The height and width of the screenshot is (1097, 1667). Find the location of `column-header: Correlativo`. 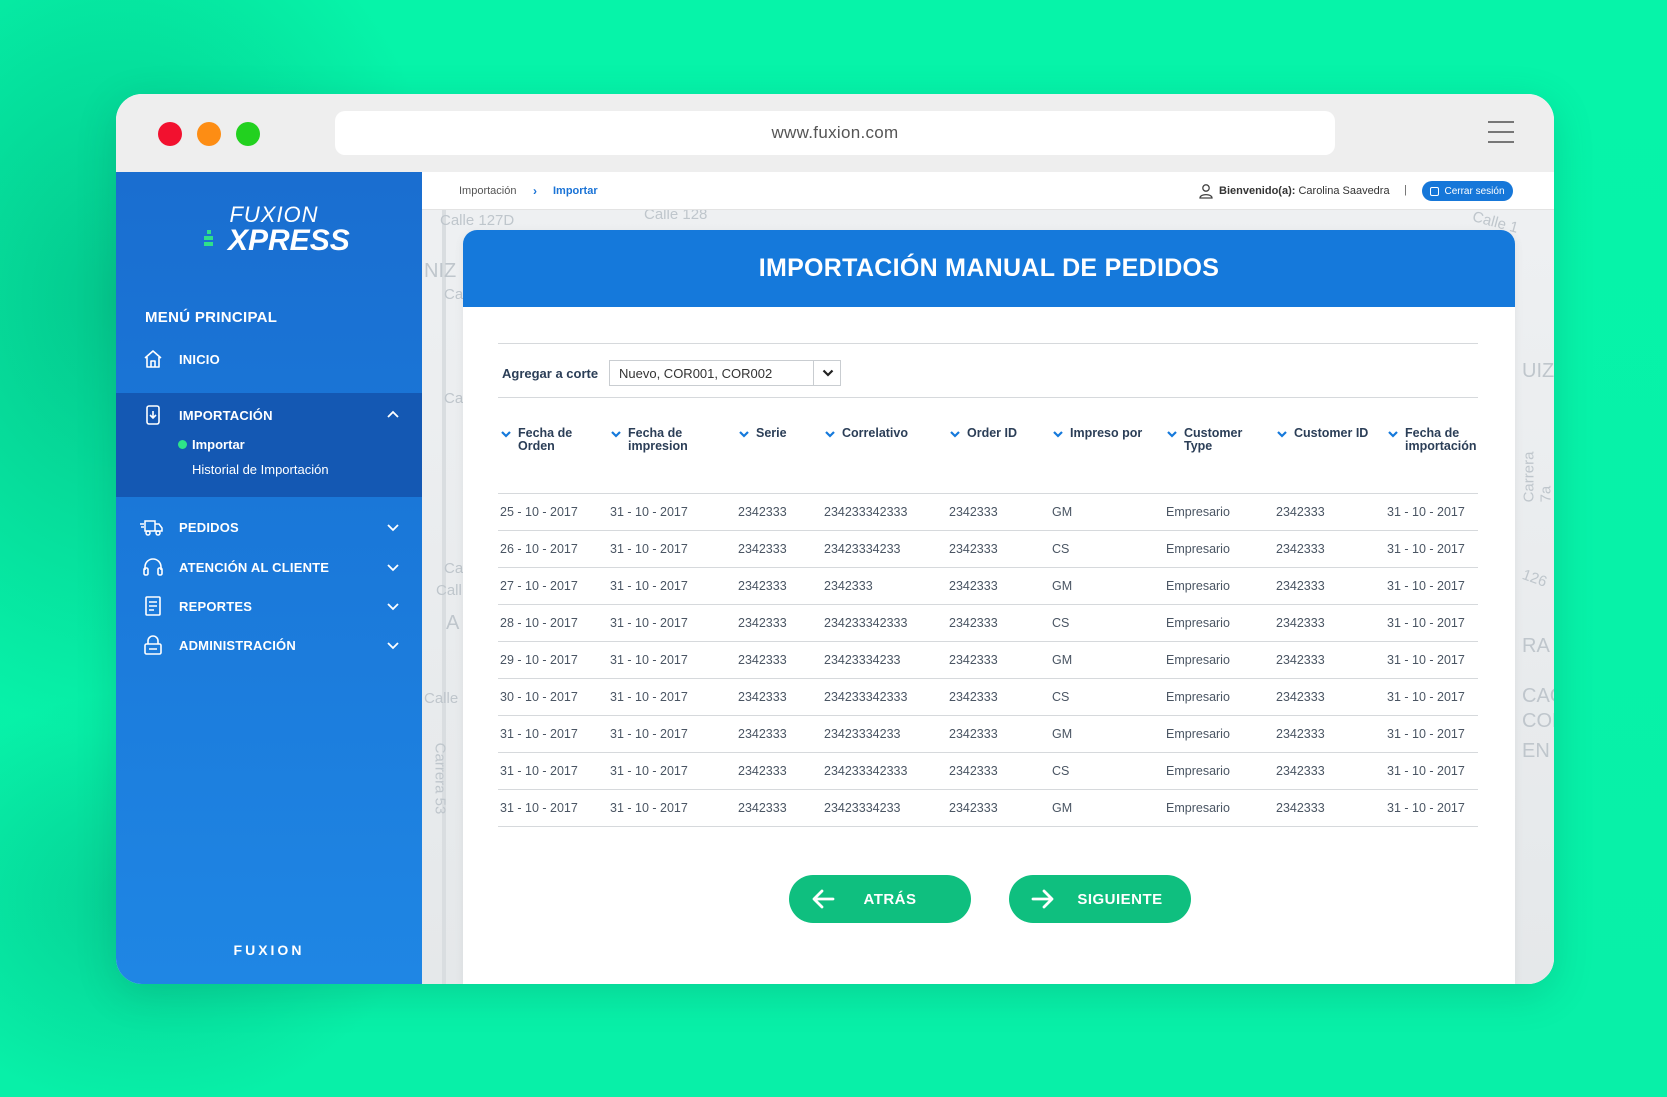

column-header: Correlativo is located at coordinates (884, 460).